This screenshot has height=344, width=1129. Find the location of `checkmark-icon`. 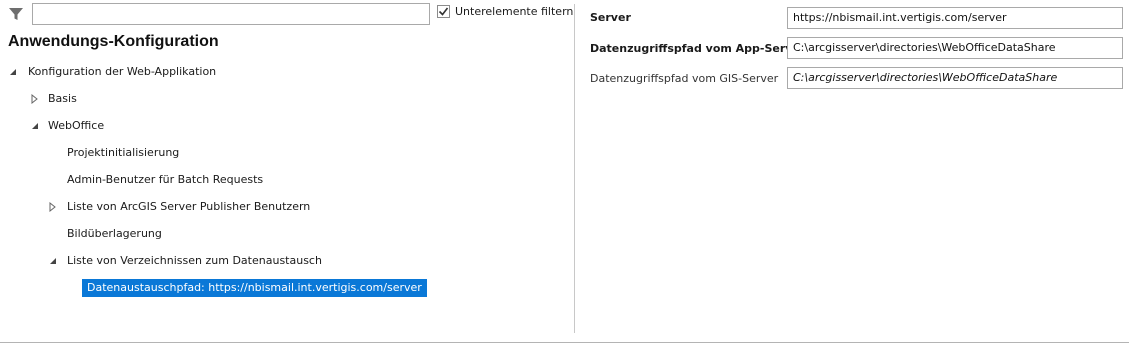

checkmark-icon is located at coordinates (443, 11).